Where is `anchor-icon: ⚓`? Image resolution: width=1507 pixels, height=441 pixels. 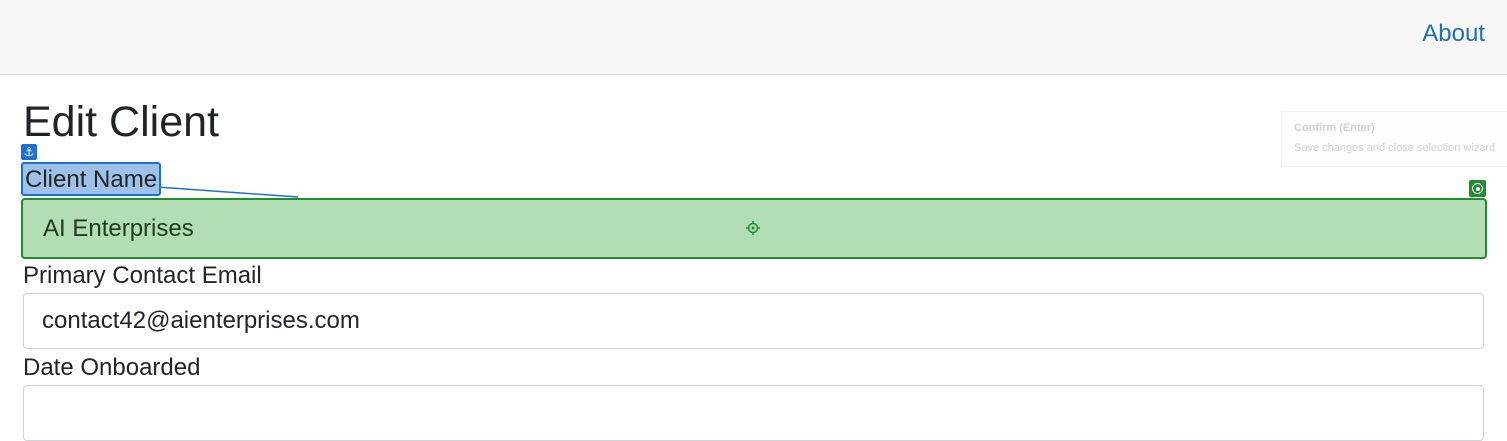
anchor-icon: ⚓ is located at coordinates (29, 152).